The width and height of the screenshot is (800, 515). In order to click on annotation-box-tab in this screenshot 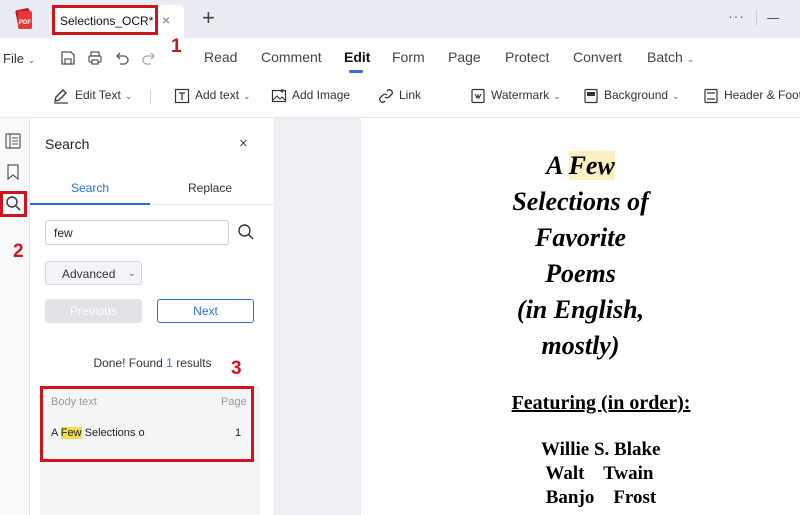, I will do `click(105, 20)`.